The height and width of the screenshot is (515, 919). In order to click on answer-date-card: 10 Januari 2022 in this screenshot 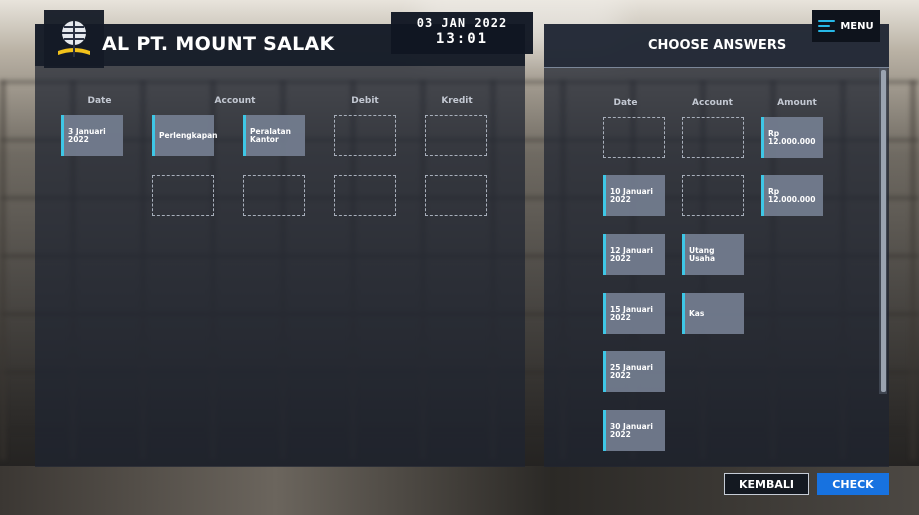, I will do `click(634, 195)`.